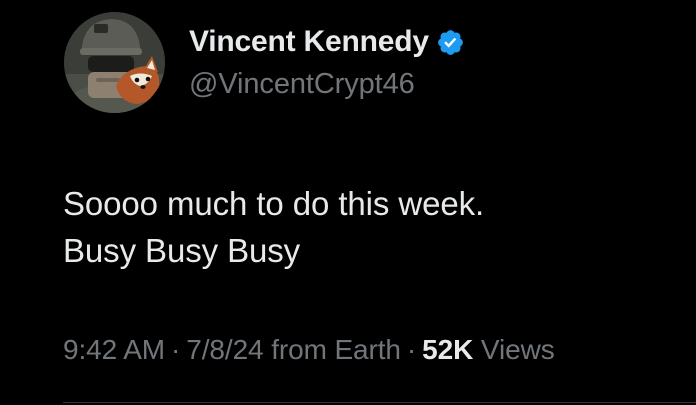 The image size is (696, 405). I want to click on author-display-name: Vincent Kennedy, so click(309, 42).